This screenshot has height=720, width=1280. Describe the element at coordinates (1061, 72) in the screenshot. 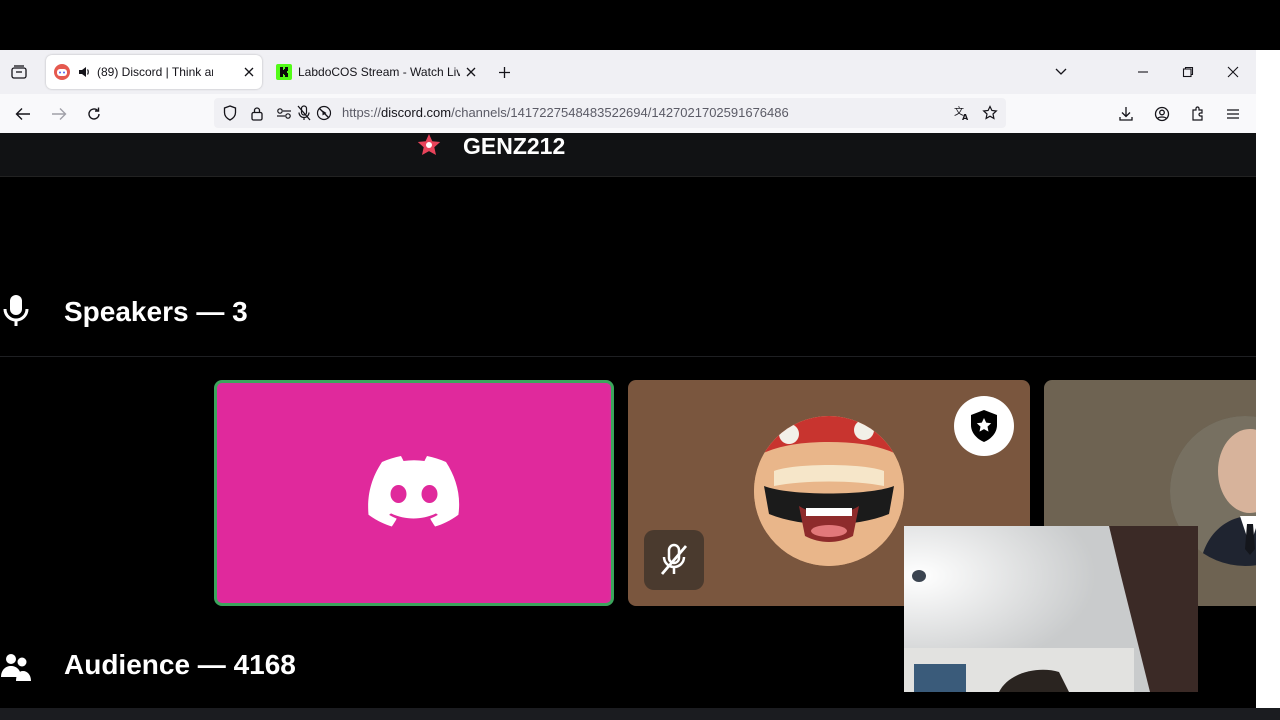

I see `chevron-down-icon` at that location.